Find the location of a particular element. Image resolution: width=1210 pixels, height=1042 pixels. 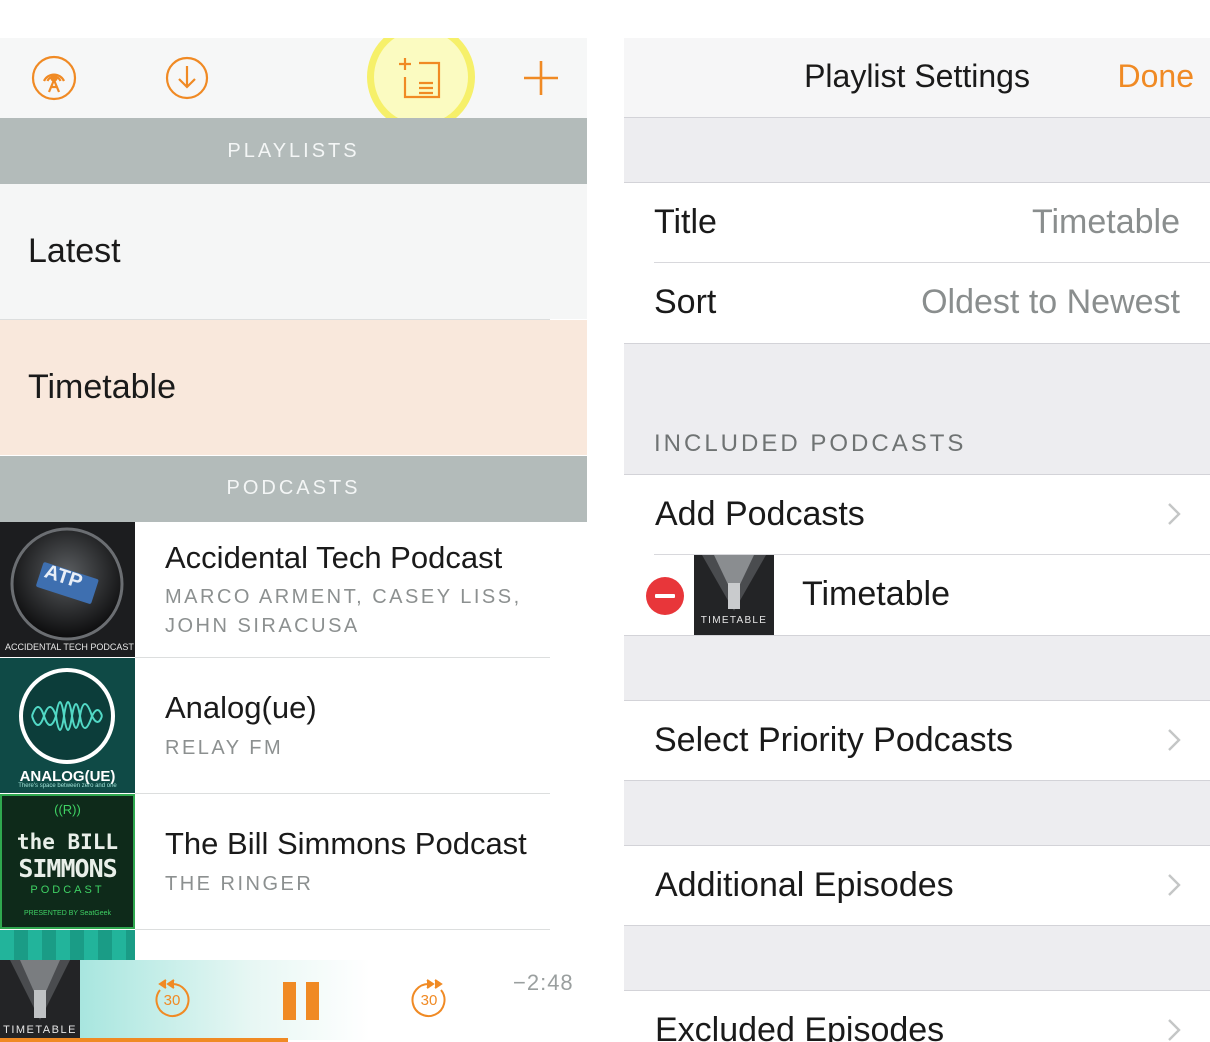

done-button: Done is located at coordinates (1156, 76).